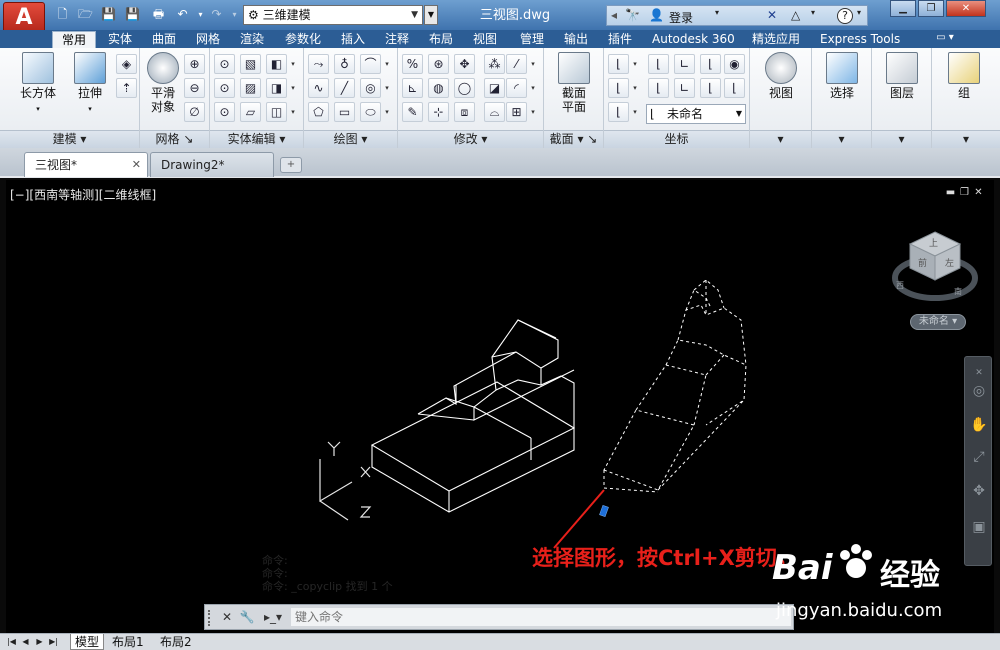 This screenshot has height=650, width=1000. What do you see at coordinates (573, 139) in the screenshot?
I see `panel-title-section: 截面 ▾ ↘` at bounding box center [573, 139].